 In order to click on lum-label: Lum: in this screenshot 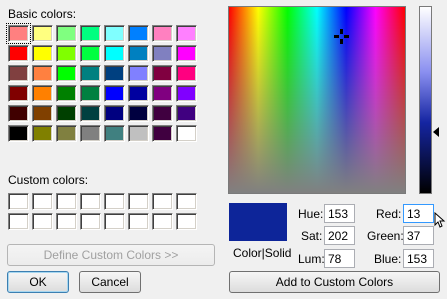, I will do `click(311, 259)`.